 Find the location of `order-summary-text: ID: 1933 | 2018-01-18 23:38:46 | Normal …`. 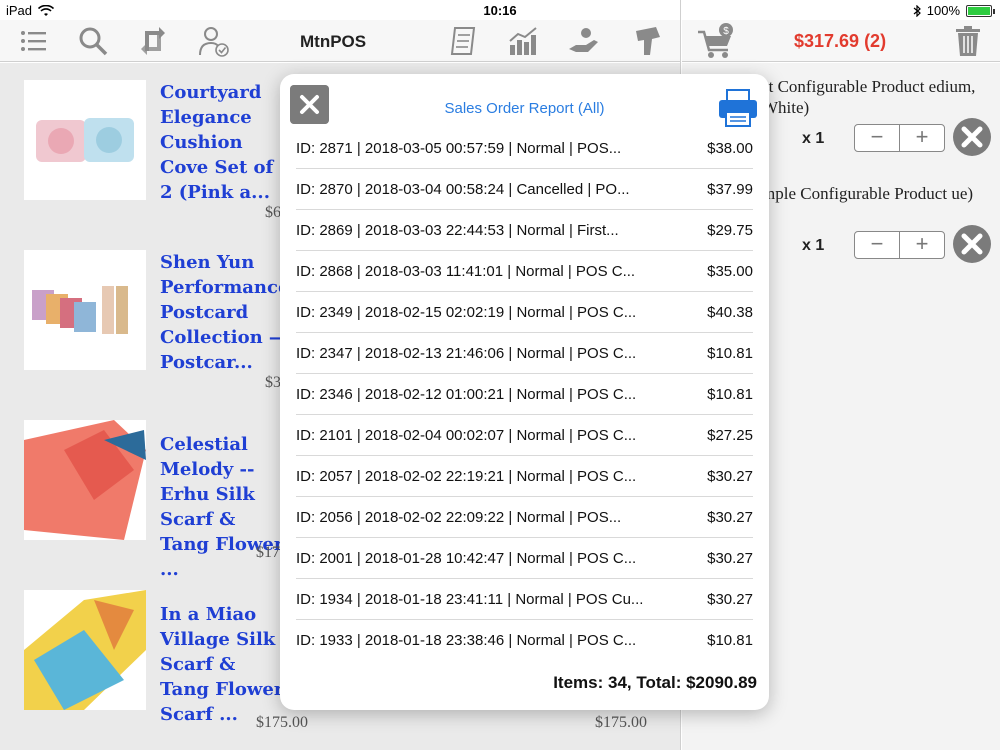

order-summary-text: ID: 1933 | 2018-01-18 23:38:46 | Normal … is located at coordinates (466, 640).